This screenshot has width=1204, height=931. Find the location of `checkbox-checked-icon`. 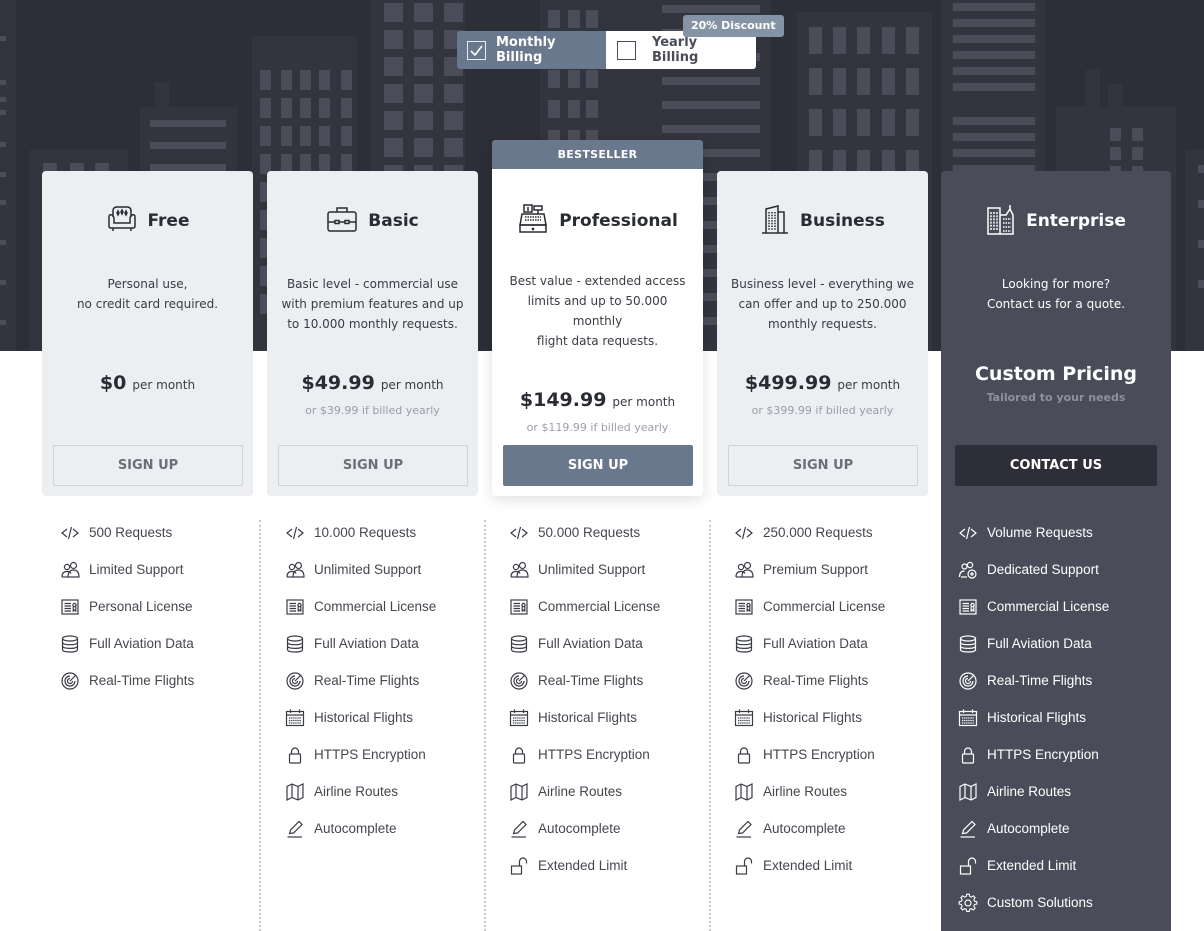

checkbox-checked-icon is located at coordinates (476, 50).